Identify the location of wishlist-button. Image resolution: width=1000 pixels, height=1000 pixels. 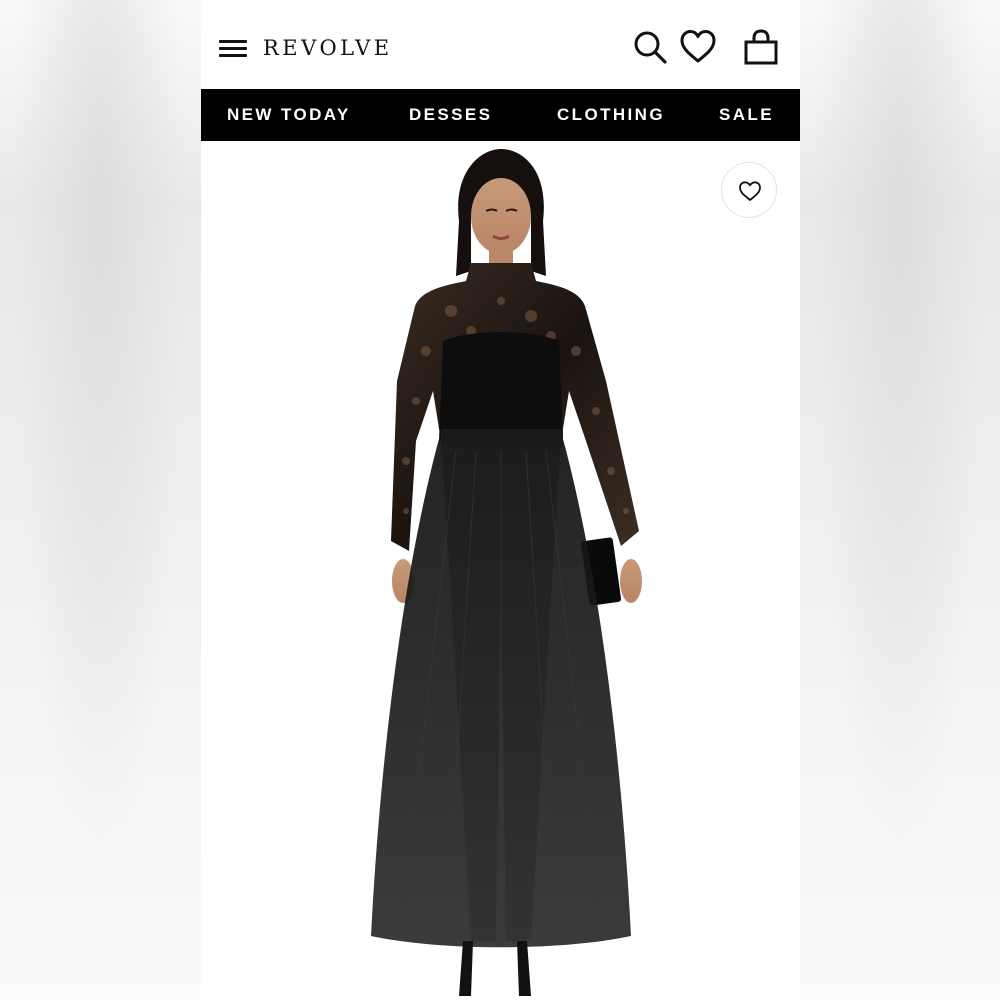
(749, 190).